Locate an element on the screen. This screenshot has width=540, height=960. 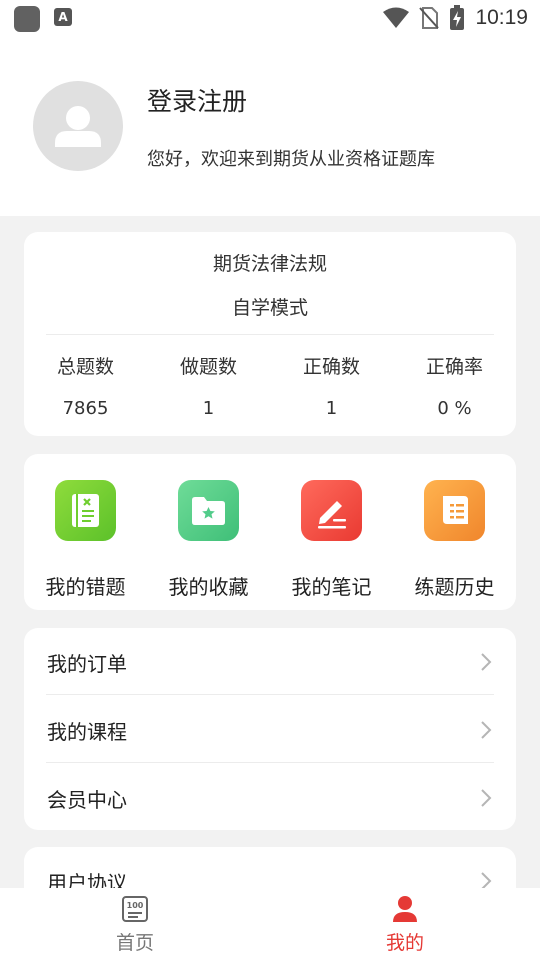
tool-practice-history: 练题历史 is located at coordinates (454, 532).